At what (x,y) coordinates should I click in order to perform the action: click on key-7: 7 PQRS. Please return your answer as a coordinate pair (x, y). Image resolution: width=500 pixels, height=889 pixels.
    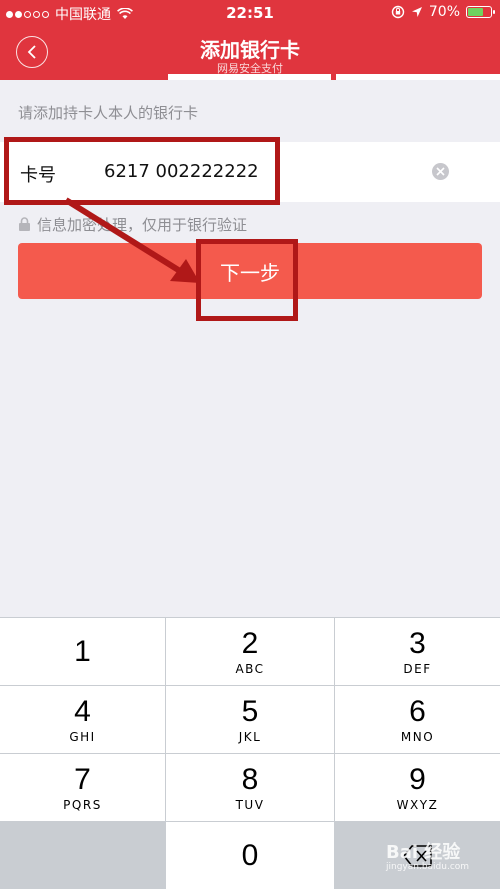
    Looking at the image, I should click on (82, 787).